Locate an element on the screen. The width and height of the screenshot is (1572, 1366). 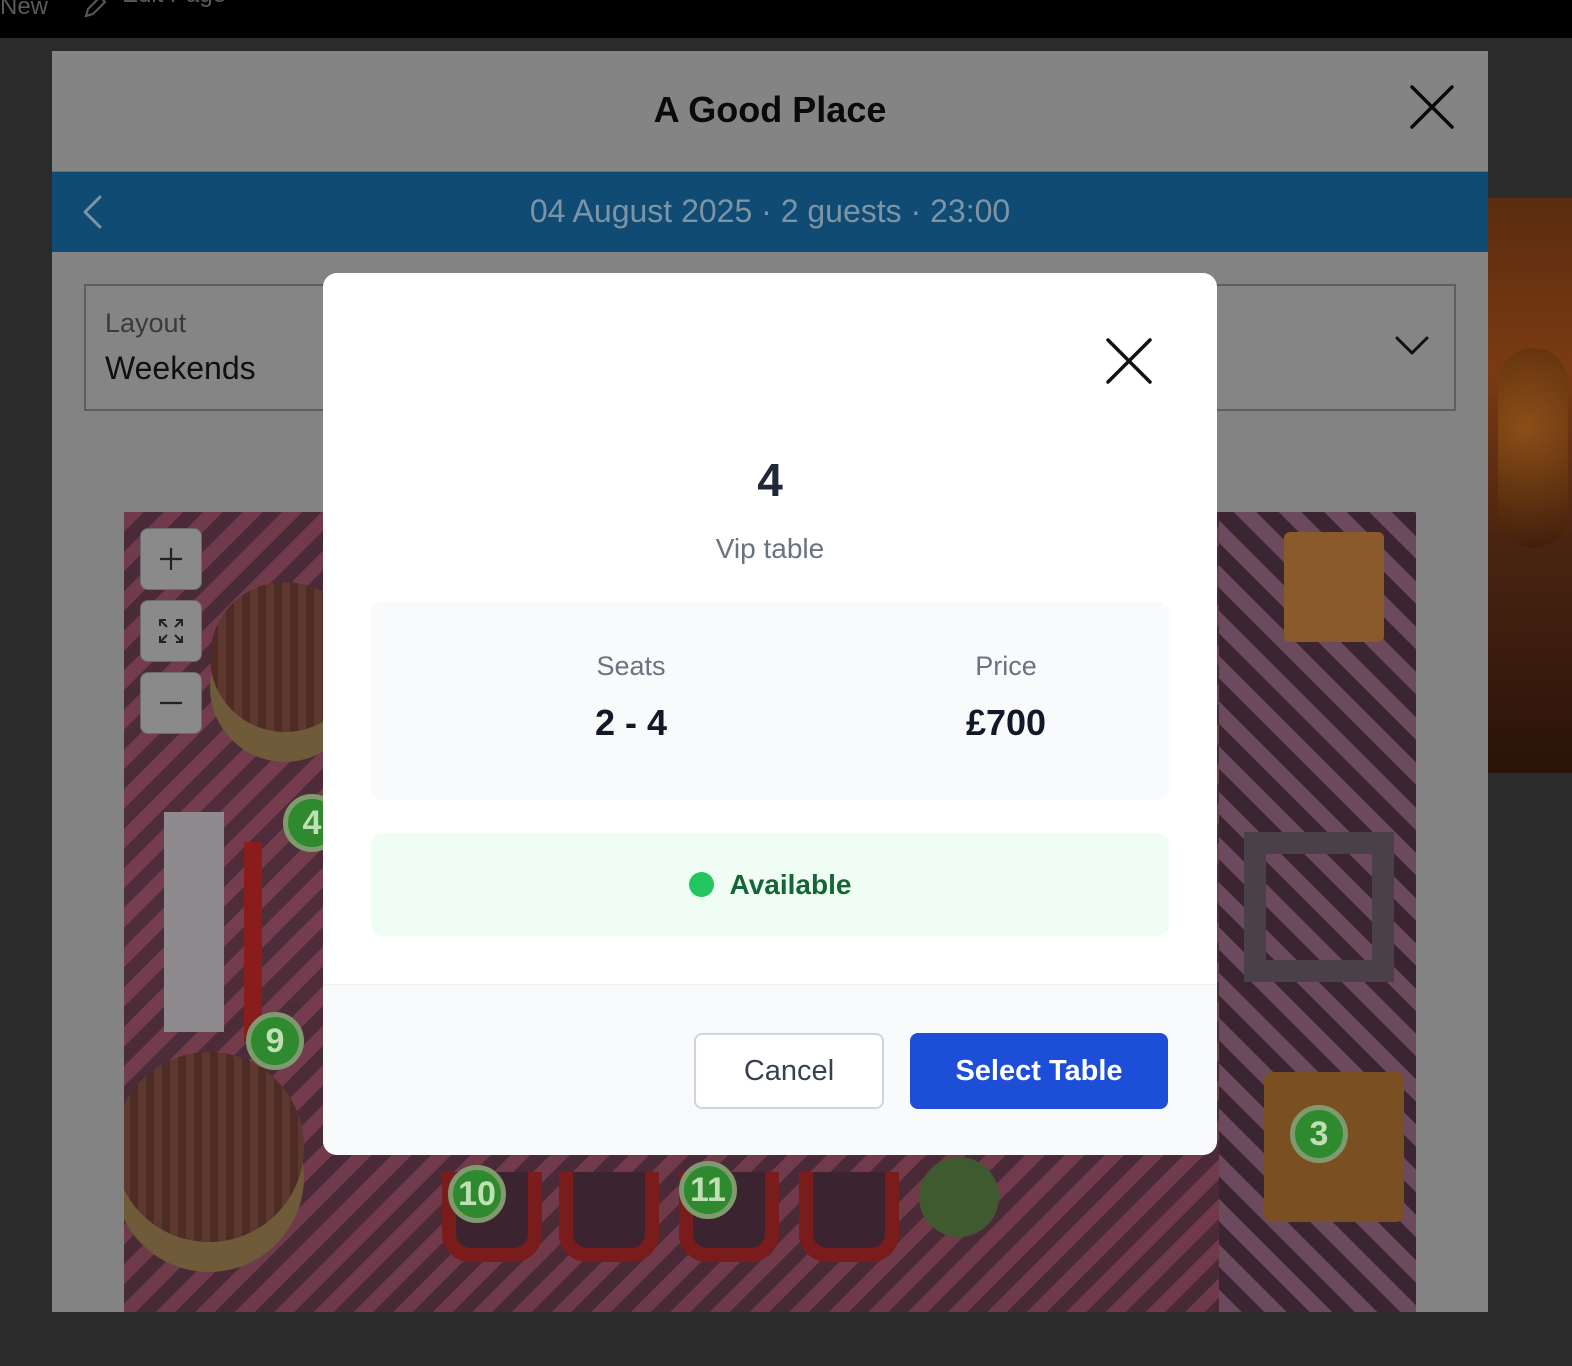
zoom-out-button is located at coordinates (171, 703).